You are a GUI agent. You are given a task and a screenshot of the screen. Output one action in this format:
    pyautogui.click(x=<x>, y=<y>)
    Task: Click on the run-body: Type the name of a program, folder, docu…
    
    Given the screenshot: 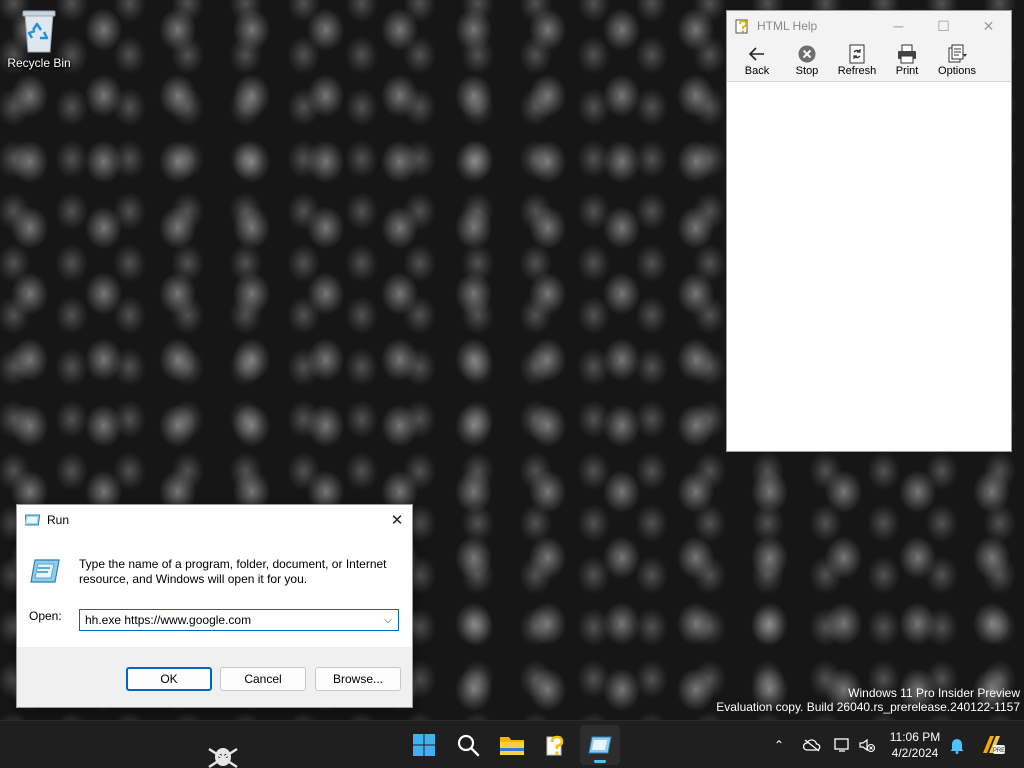 What is the action you would take?
    pyautogui.click(x=214, y=591)
    